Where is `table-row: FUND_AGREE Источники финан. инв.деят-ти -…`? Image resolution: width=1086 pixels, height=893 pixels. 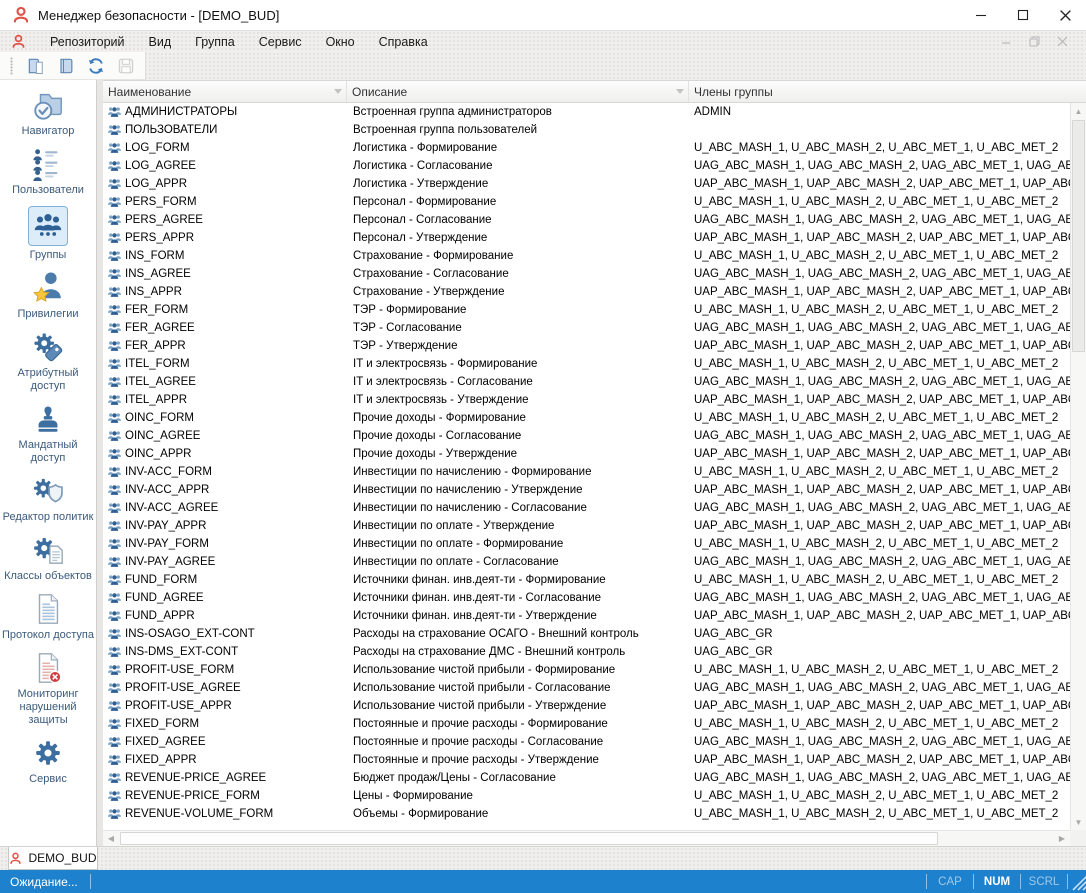
table-row: FUND_AGREE Источники финан. инв.деят-ти -… is located at coordinates (586, 598).